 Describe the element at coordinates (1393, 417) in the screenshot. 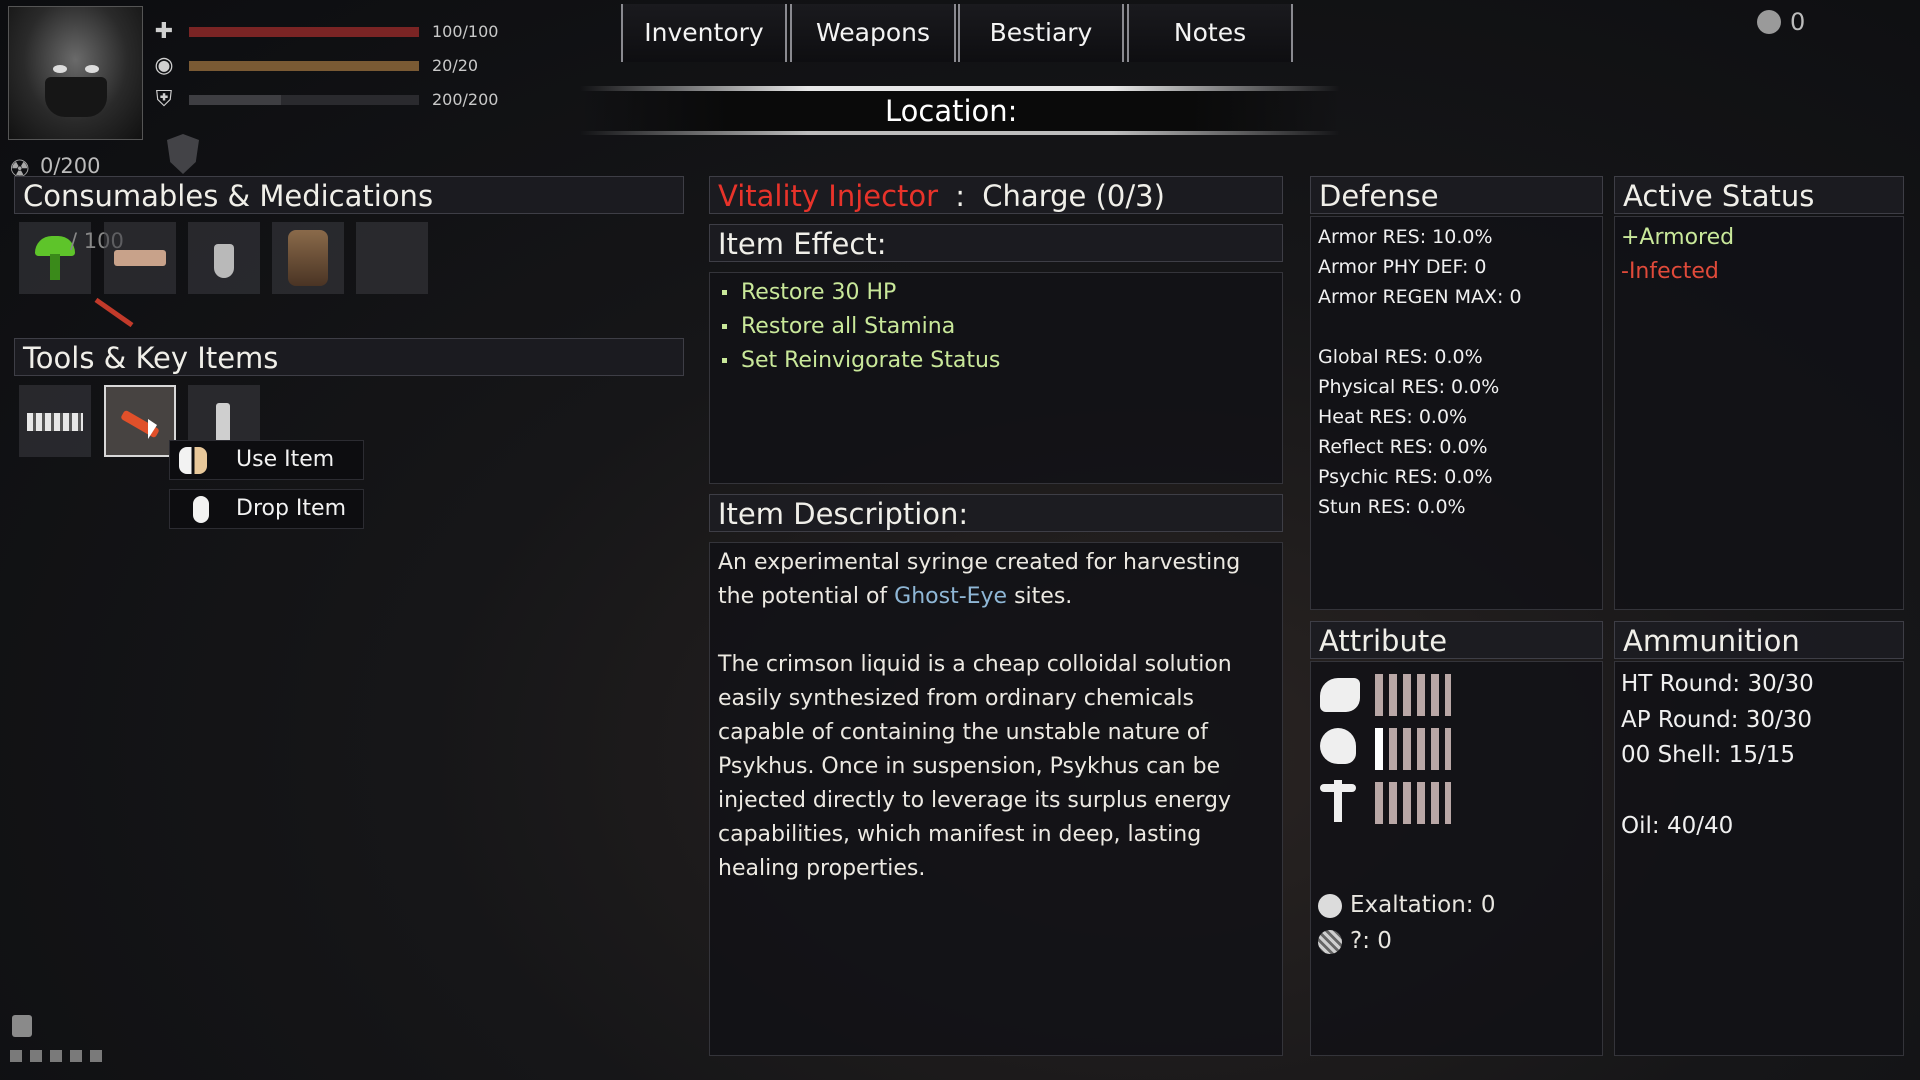

I see `defense-res-heat: Heat RES: 0.0%` at that location.